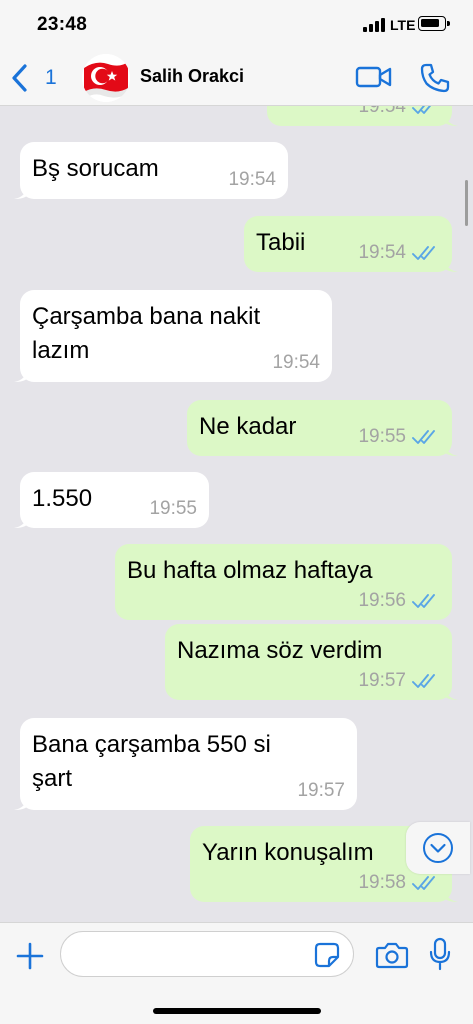 The height and width of the screenshot is (1024, 473). I want to click on message-meta: 19:58, so click(399, 883).